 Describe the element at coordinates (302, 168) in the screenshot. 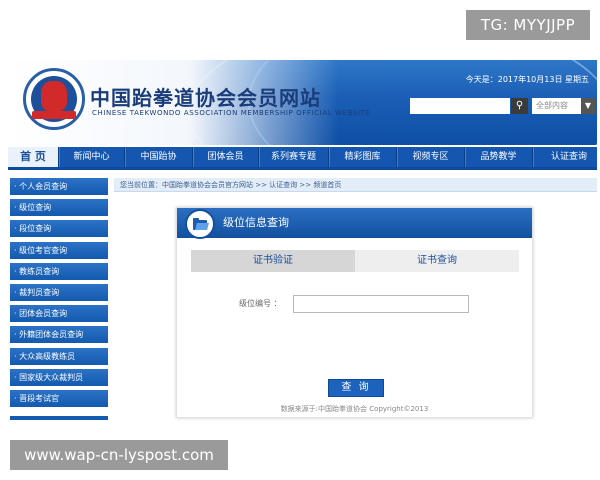

I see `nav-underline` at that location.